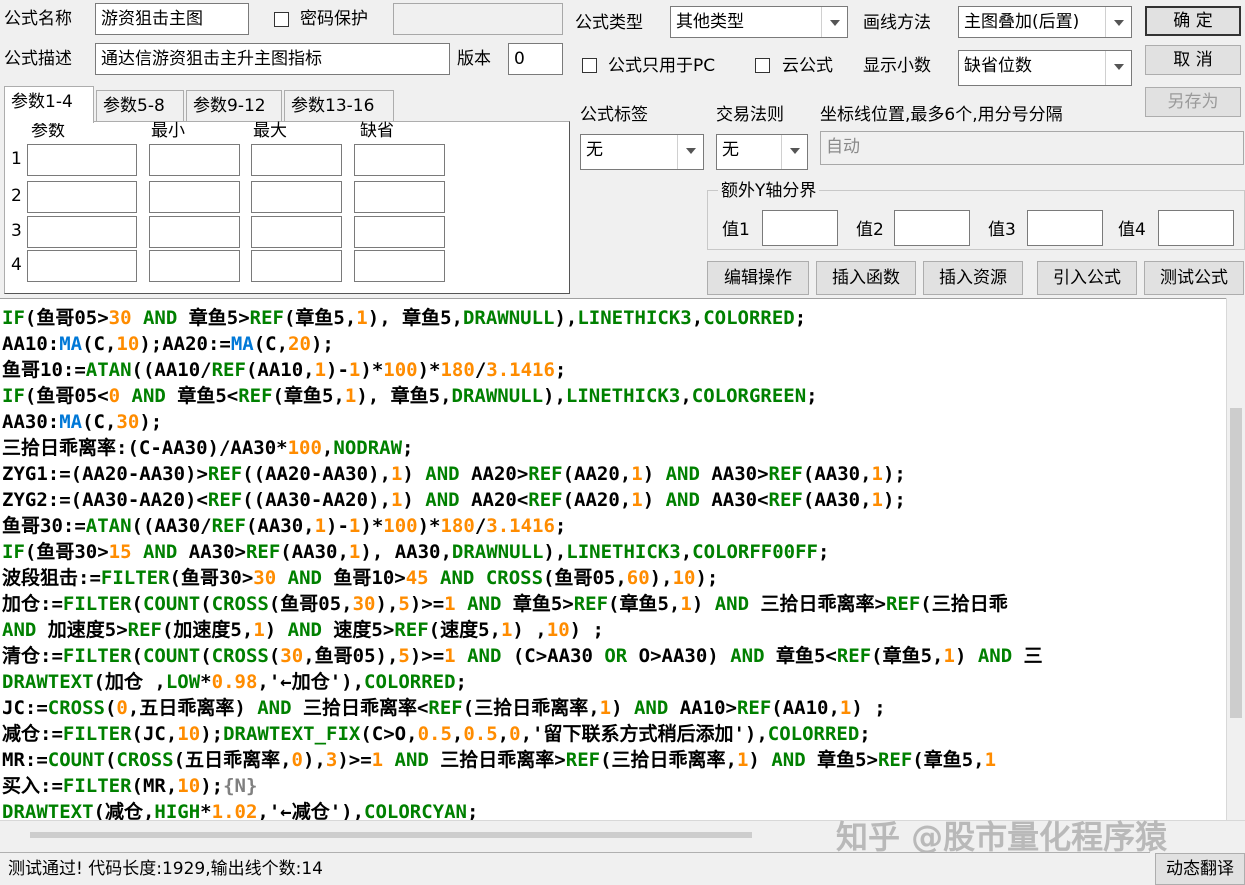 Image resolution: width=1245 pixels, height=885 pixels. What do you see at coordinates (998, 66) in the screenshot?
I see `decimals-value: 缺省位数` at bounding box center [998, 66].